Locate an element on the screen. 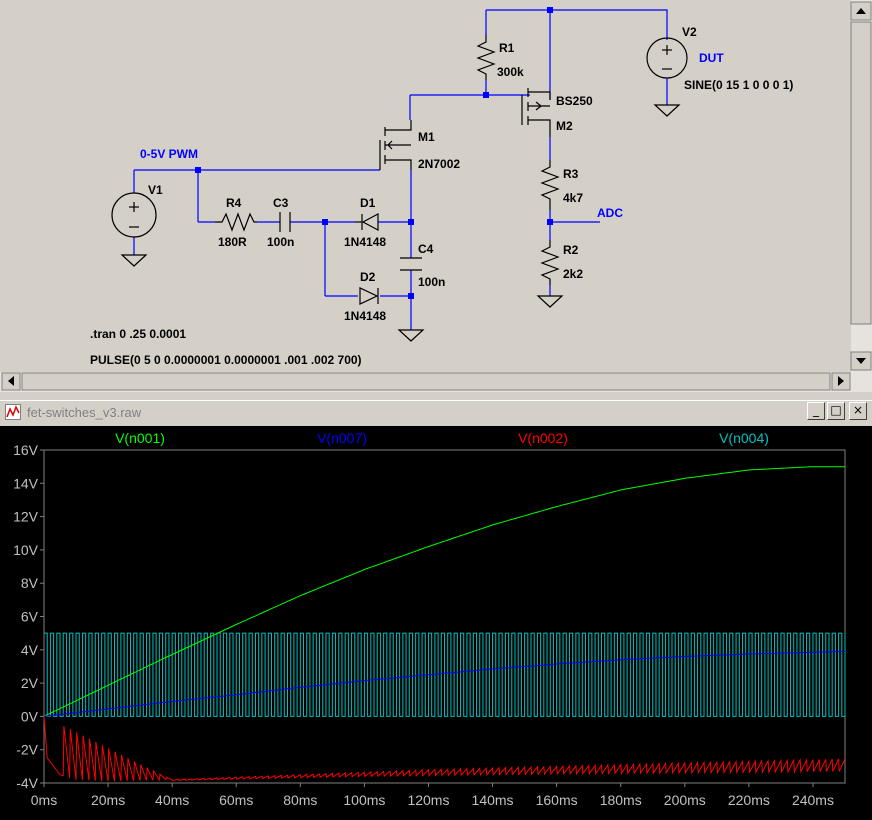 Image resolution: width=872 pixels, height=820 pixels. value-m2: BS250 is located at coordinates (574, 101).